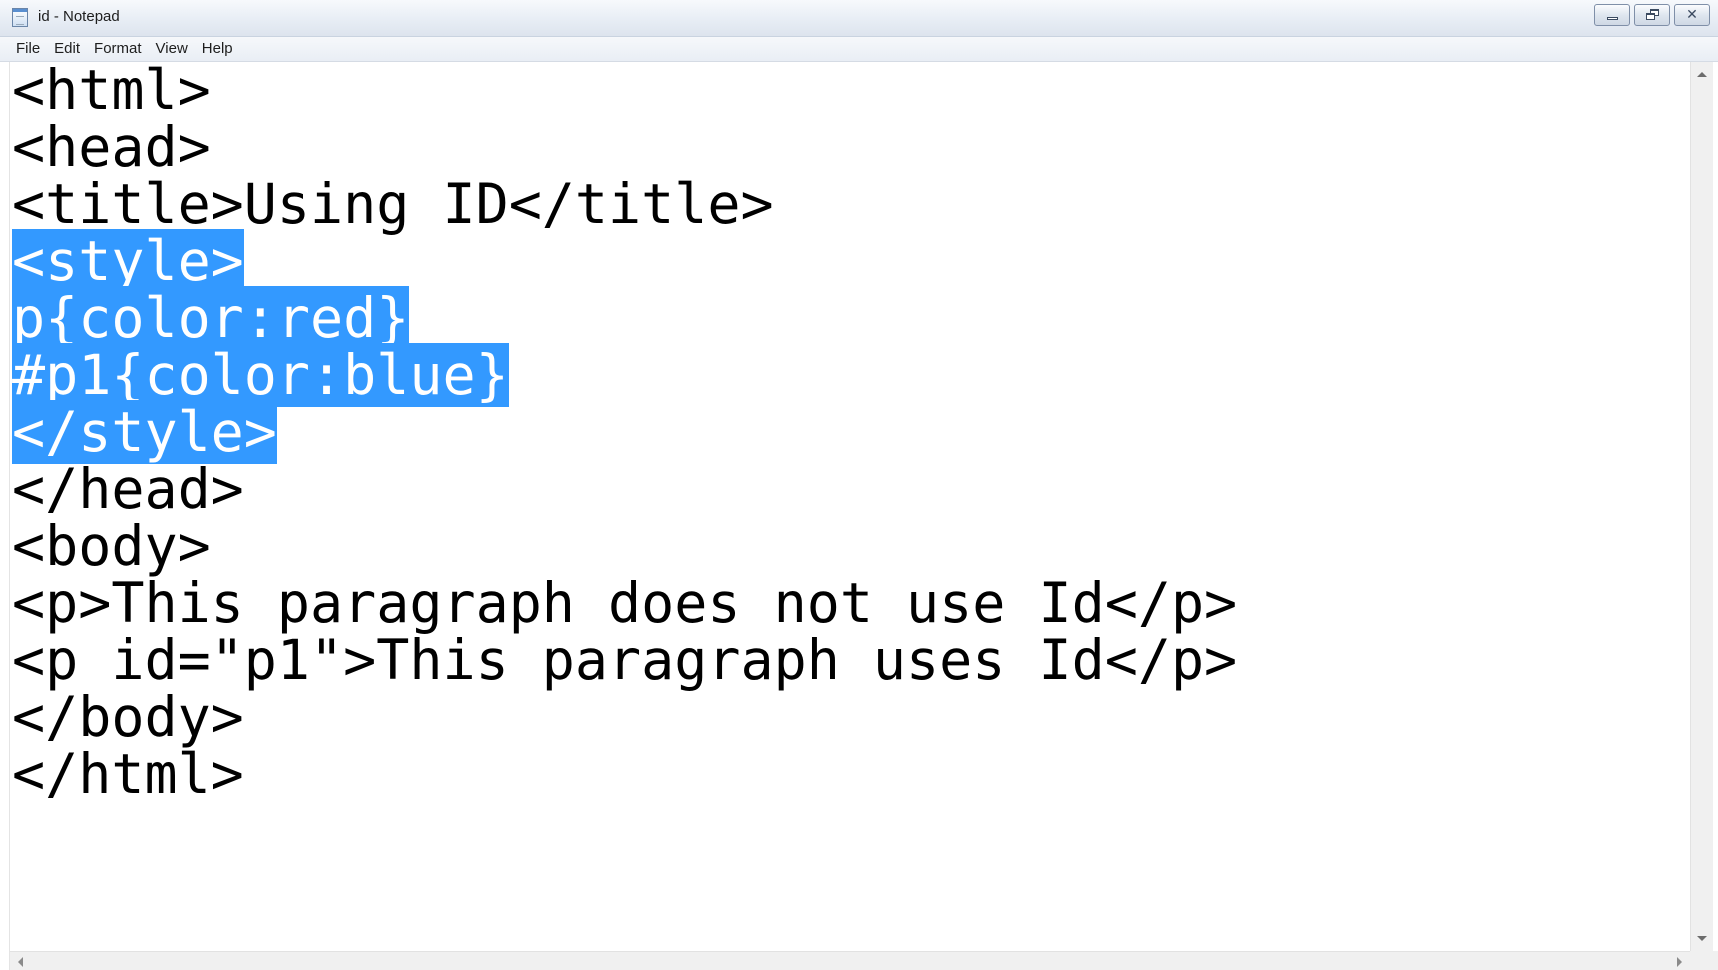 This screenshot has width=1718, height=970. What do you see at coordinates (1704, 960) in the screenshot?
I see `size-grip` at bounding box center [1704, 960].